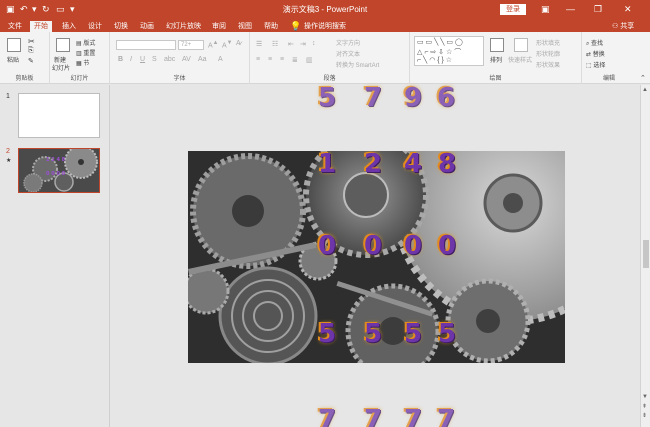  Describe the element at coordinates (31, 61) in the screenshot. I see `format-painter-icon: ✎` at that location.